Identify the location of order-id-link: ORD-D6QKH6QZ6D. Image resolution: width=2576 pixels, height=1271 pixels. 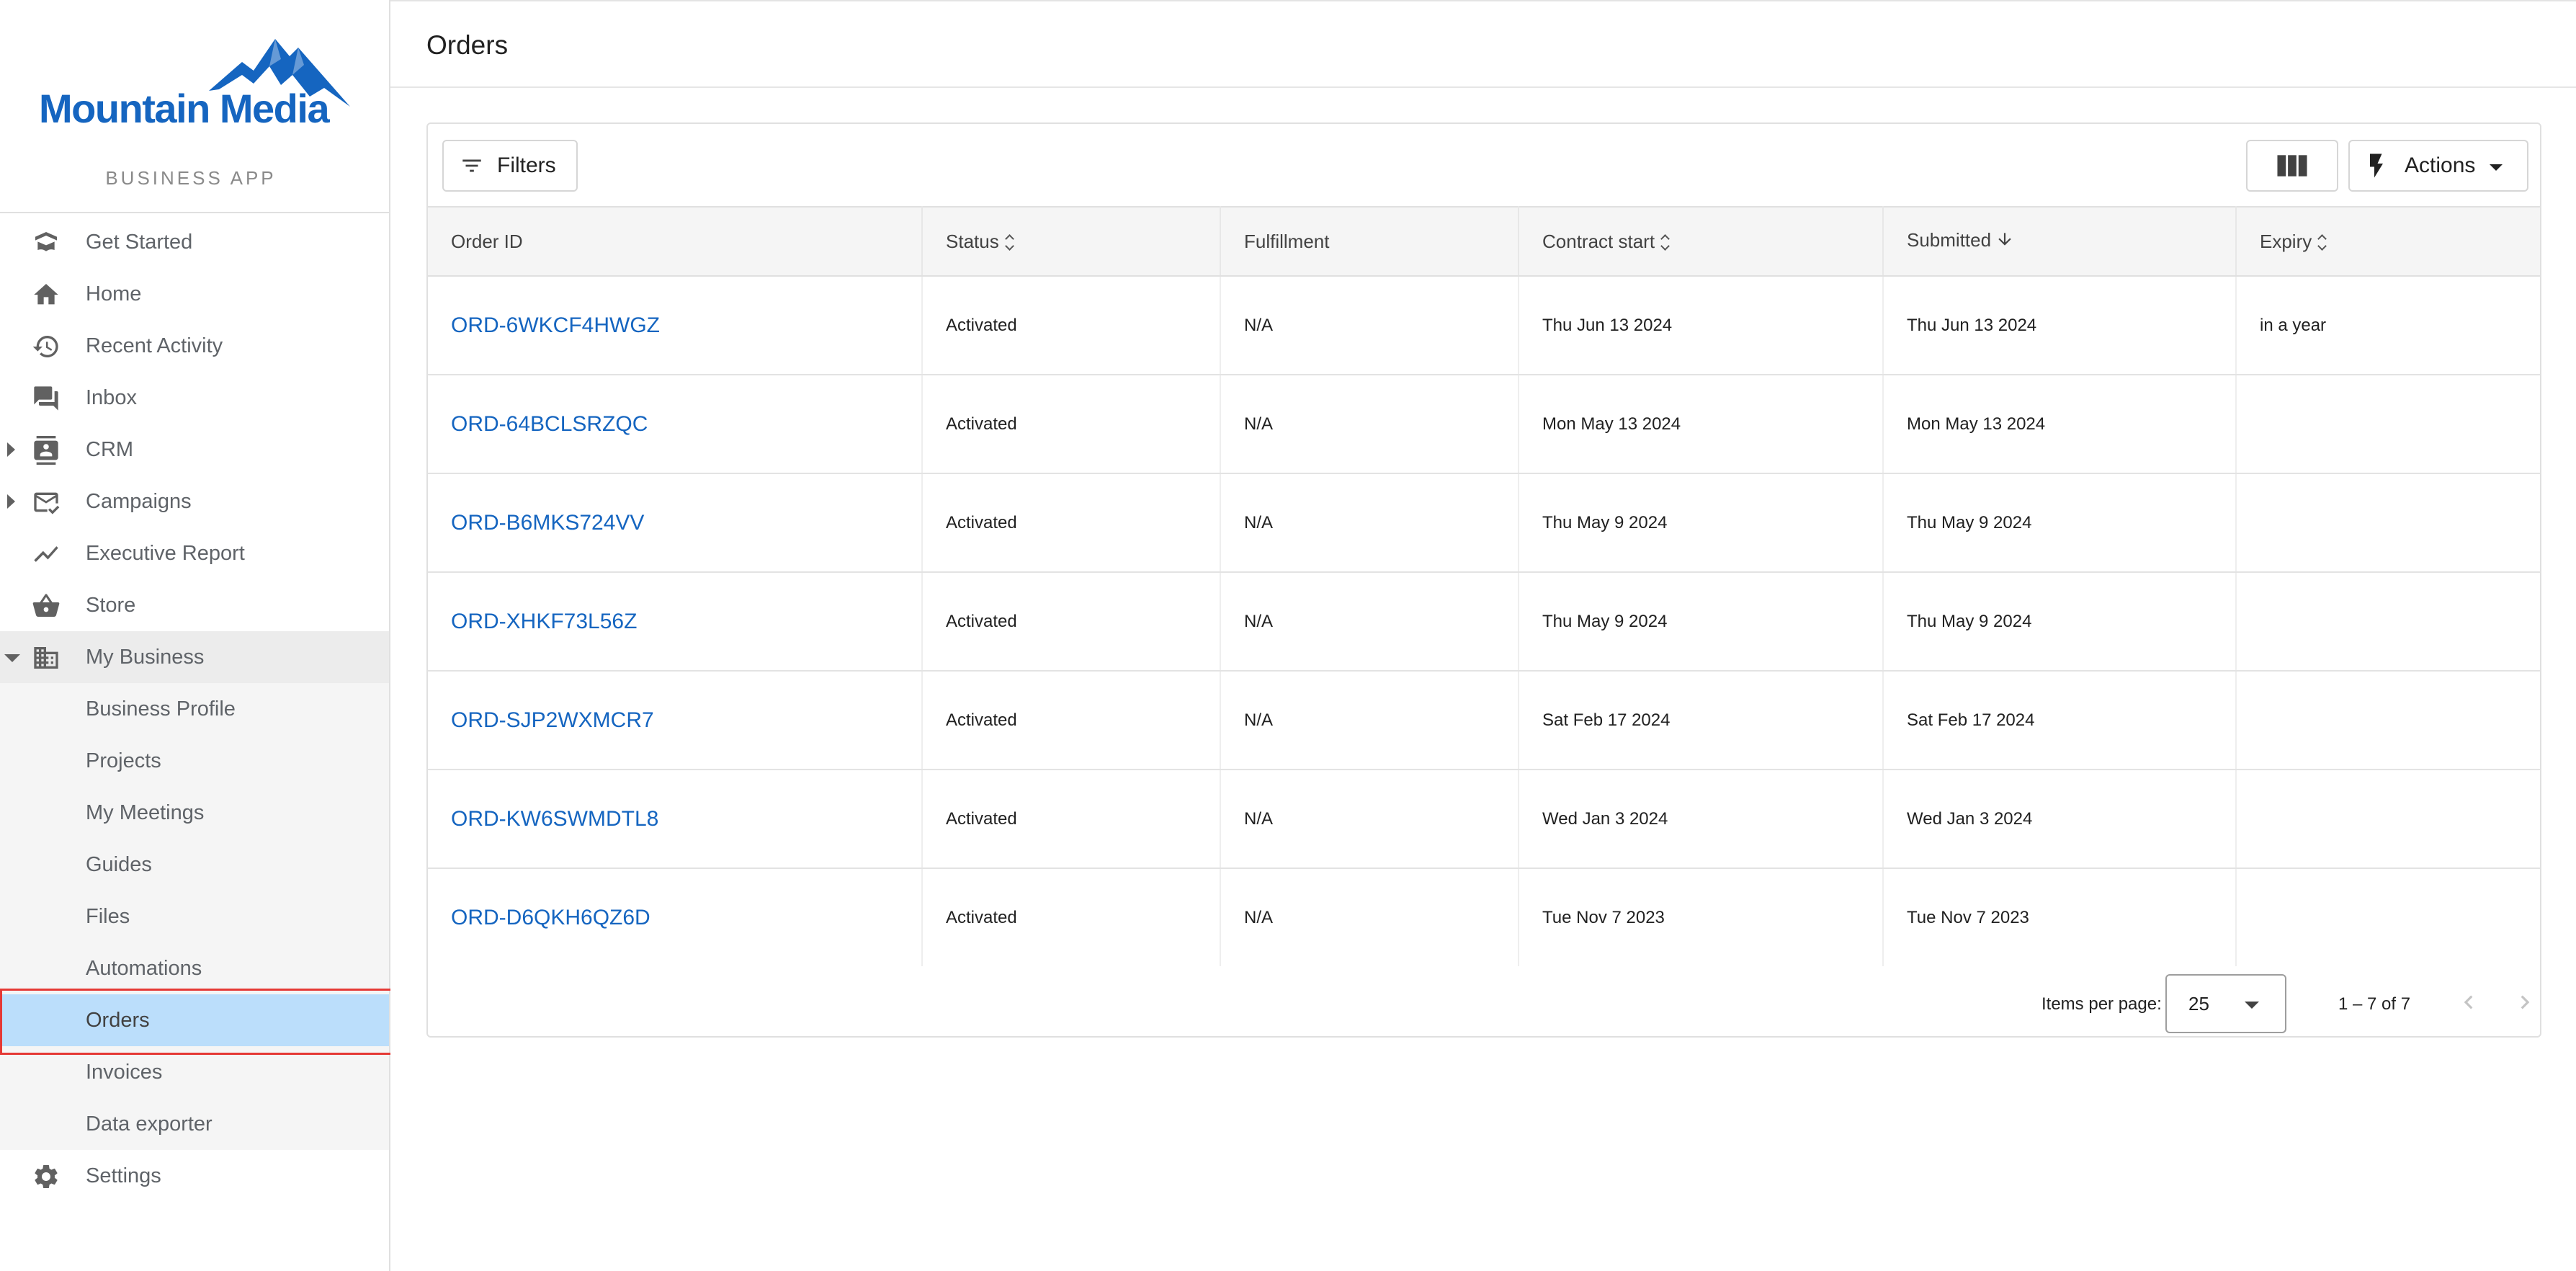
(550, 918).